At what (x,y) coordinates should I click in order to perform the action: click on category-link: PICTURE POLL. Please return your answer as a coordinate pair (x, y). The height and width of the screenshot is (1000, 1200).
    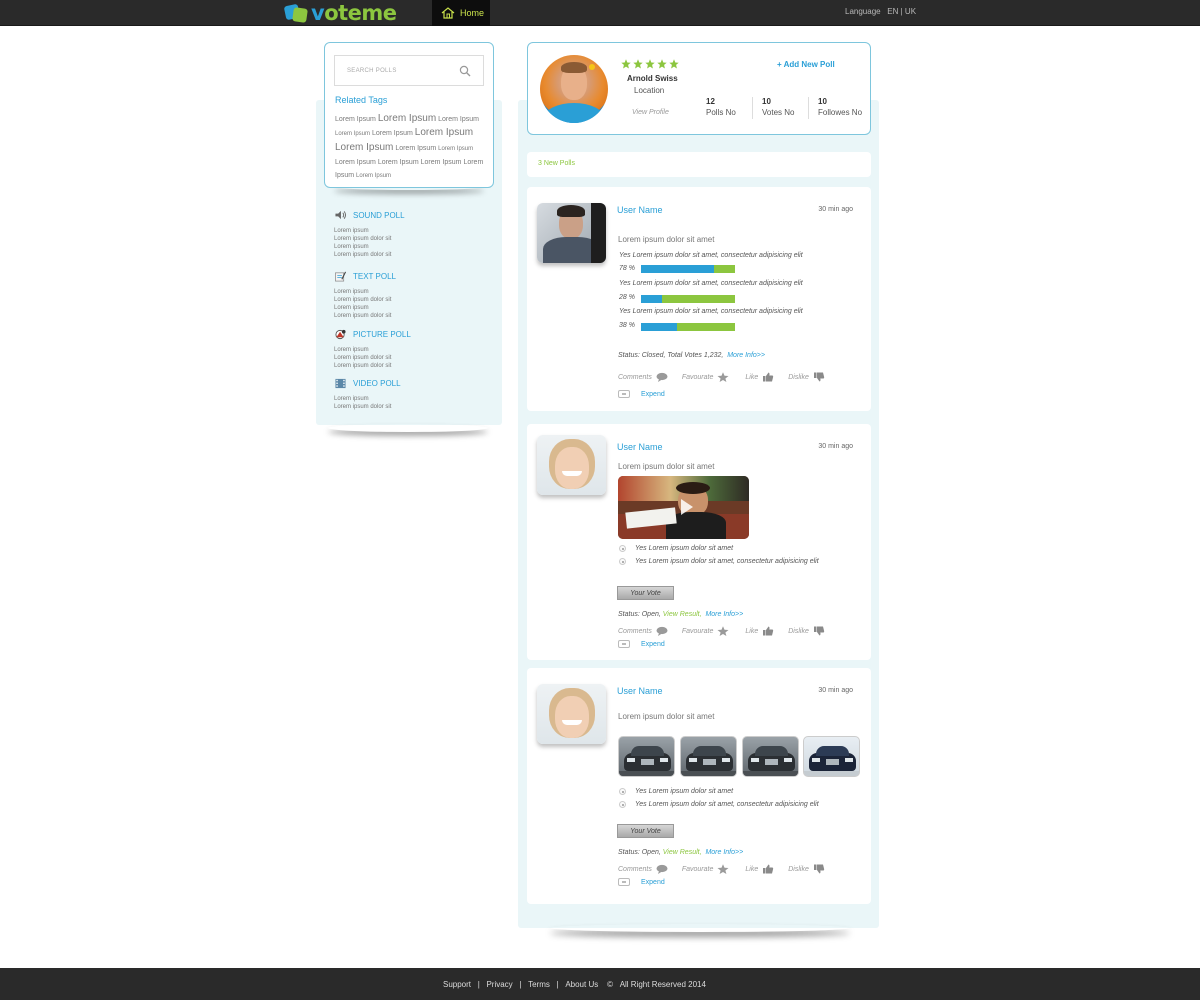
    Looking at the image, I should click on (372, 334).